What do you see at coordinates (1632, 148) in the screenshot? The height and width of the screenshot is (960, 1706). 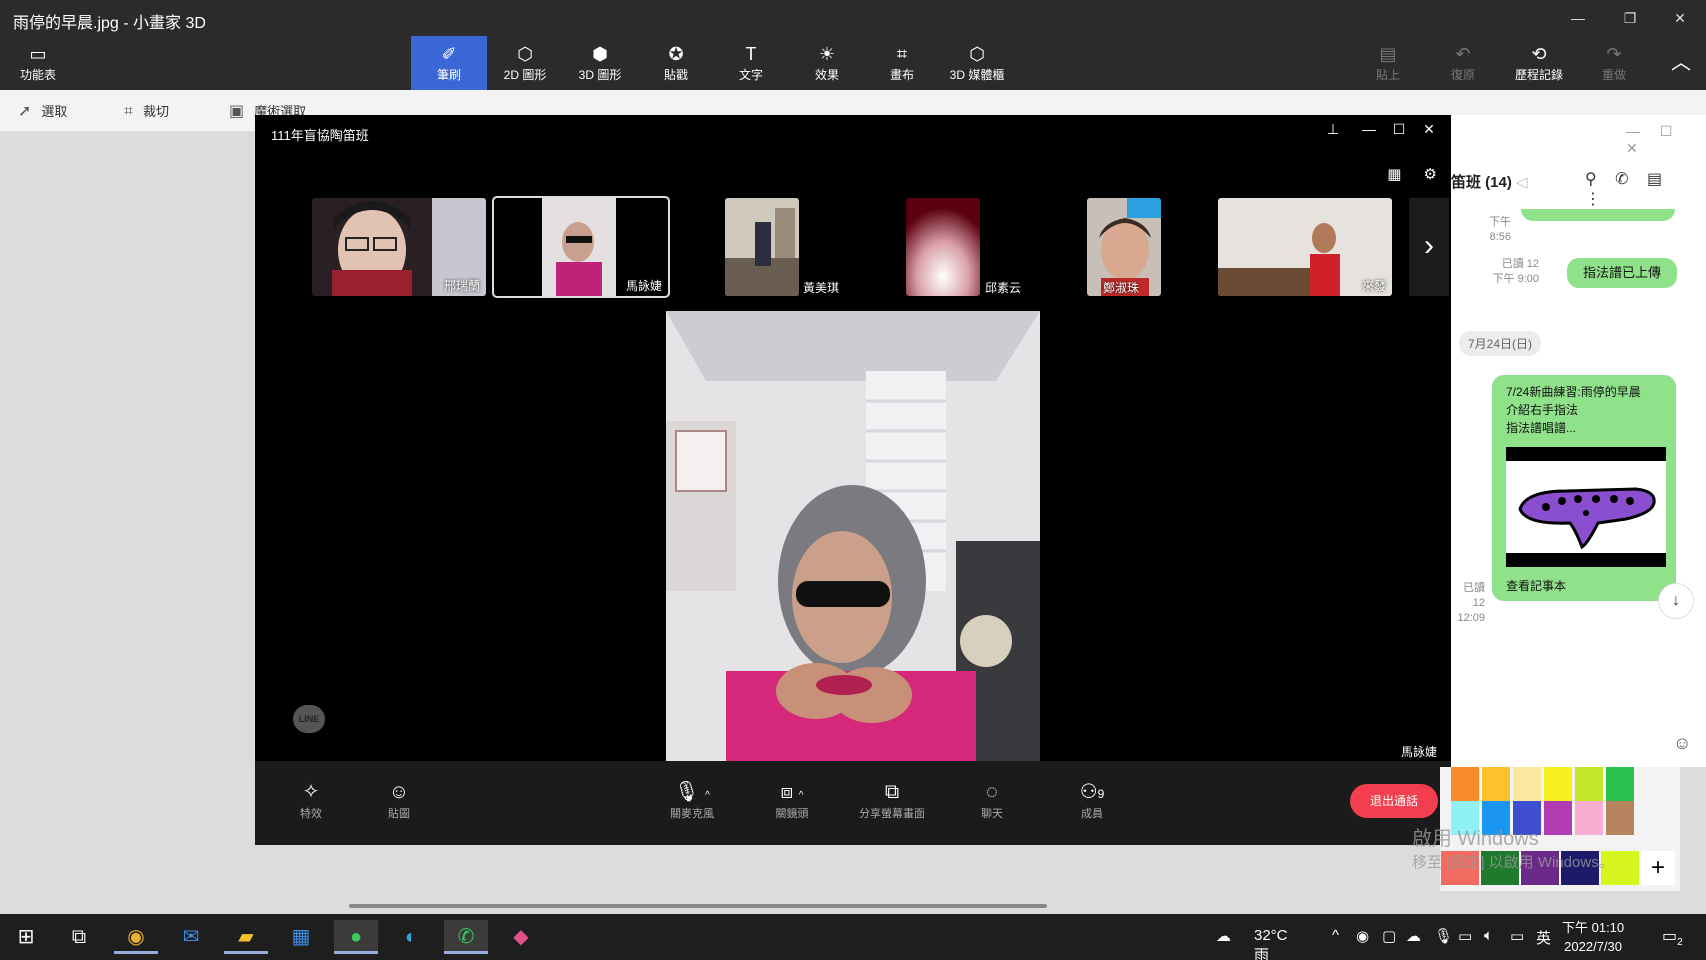 I see `chat-close-button: ✕` at bounding box center [1632, 148].